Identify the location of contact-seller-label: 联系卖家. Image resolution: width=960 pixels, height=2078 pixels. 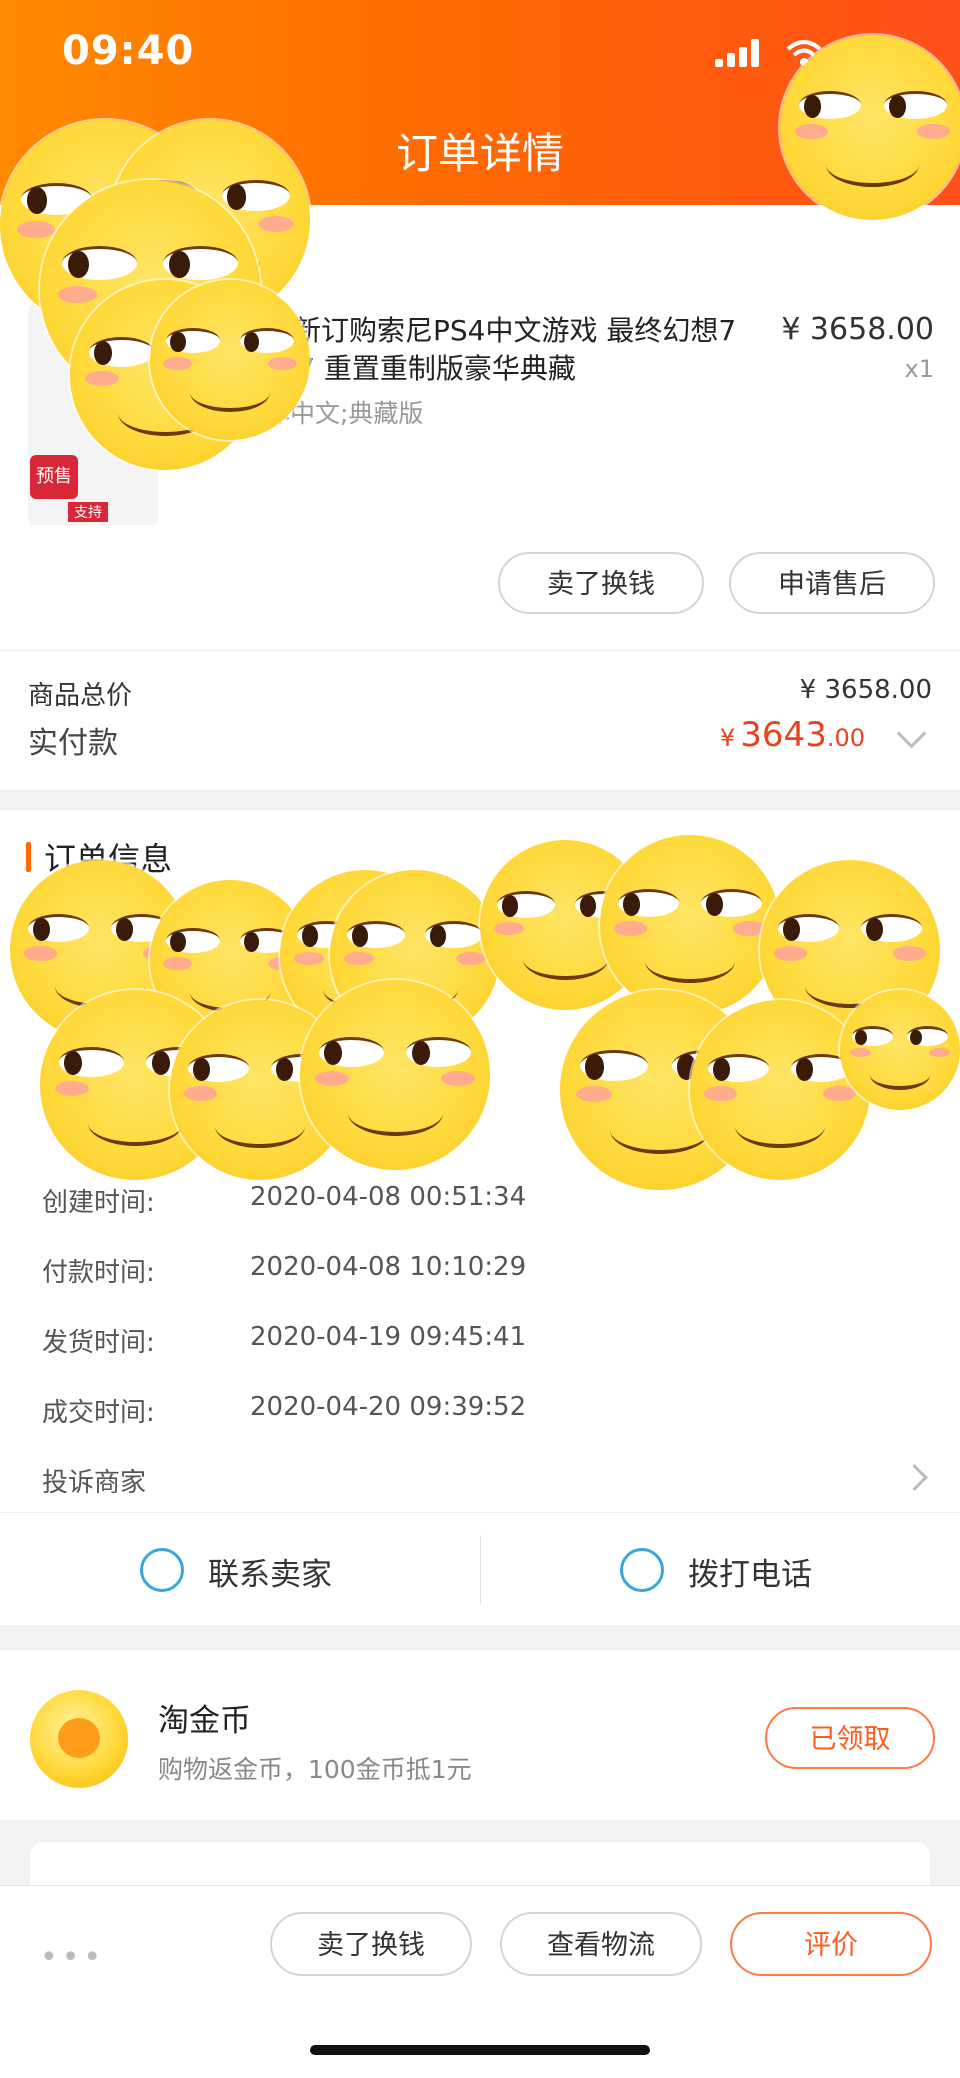
(270, 1575).